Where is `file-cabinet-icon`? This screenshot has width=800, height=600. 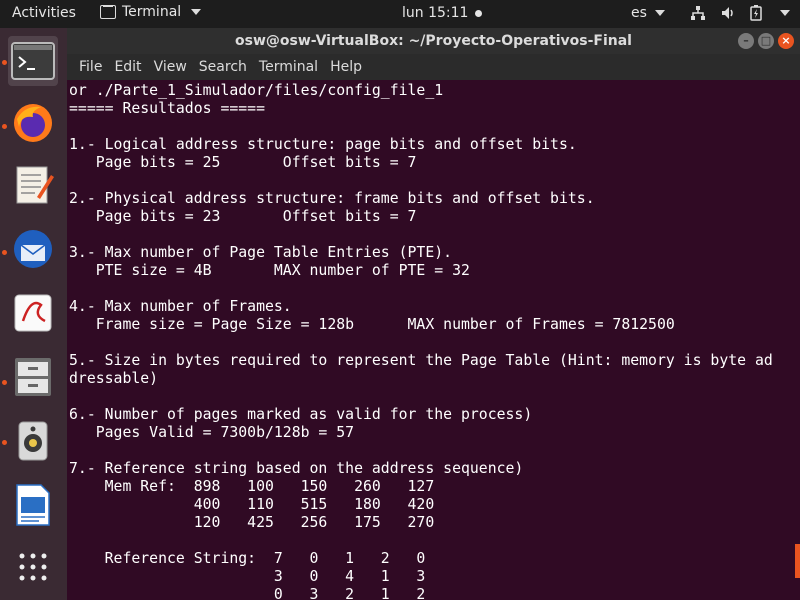 file-cabinet-icon is located at coordinates (33, 377).